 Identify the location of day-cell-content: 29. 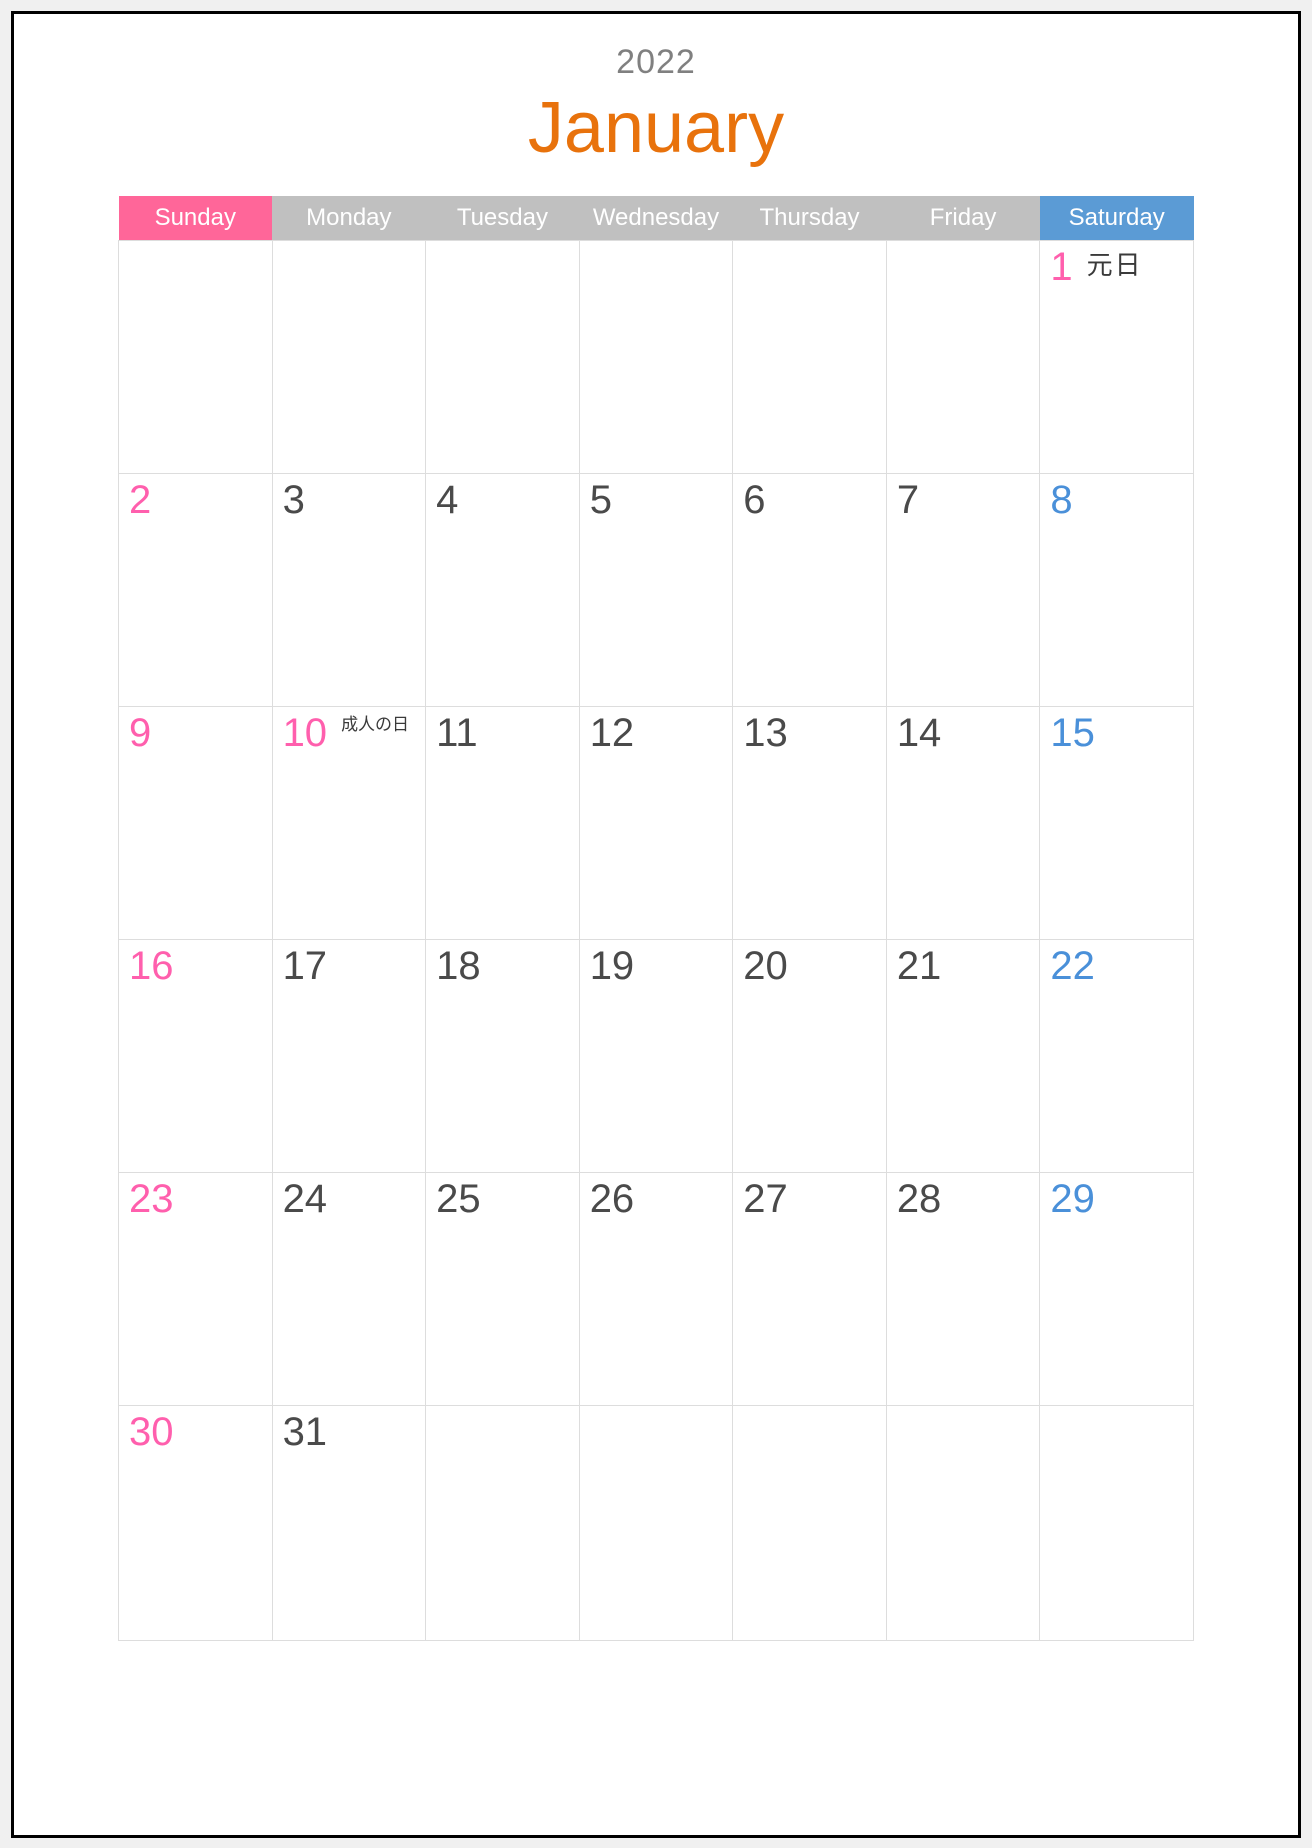
(1116, 1203).